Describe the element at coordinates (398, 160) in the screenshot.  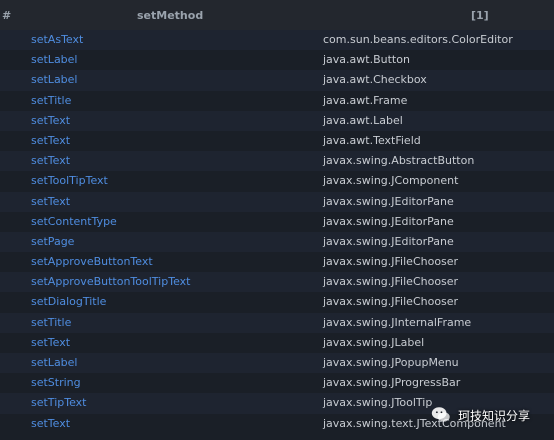
I see `class-cell: javax.swing.AbstractButton` at that location.